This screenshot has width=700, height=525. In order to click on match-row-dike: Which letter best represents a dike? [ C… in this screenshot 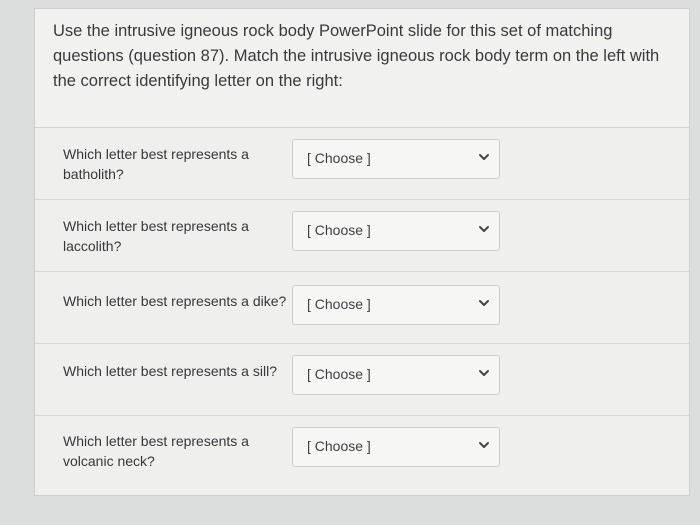, I will do `click(362, 307)`.